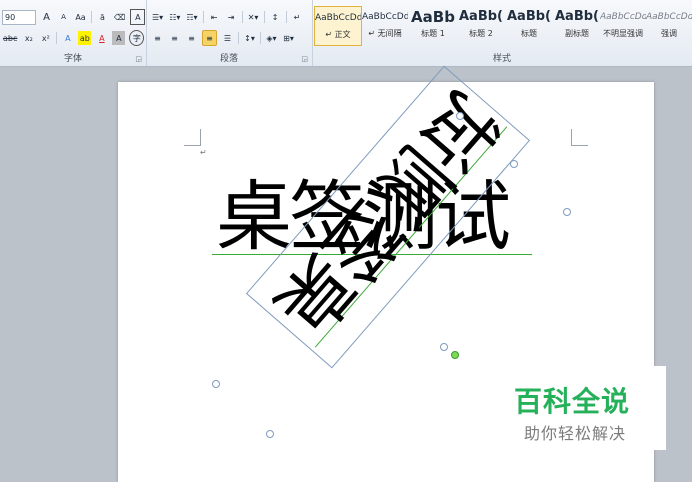  Describe the element at coordinates (191, 38) in the screenshot. I see `align-right-icon: ≡` at that location.